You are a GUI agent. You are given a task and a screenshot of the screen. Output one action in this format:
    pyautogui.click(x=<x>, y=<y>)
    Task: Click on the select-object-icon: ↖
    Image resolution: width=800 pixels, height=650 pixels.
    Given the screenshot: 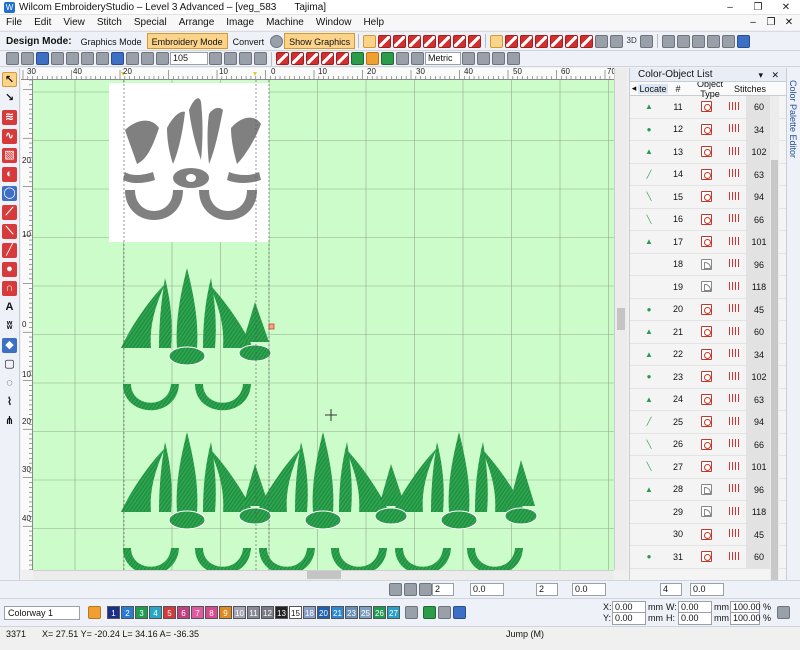 What is the action you would take?
    pyautogui.click(x=9, y=79)
    